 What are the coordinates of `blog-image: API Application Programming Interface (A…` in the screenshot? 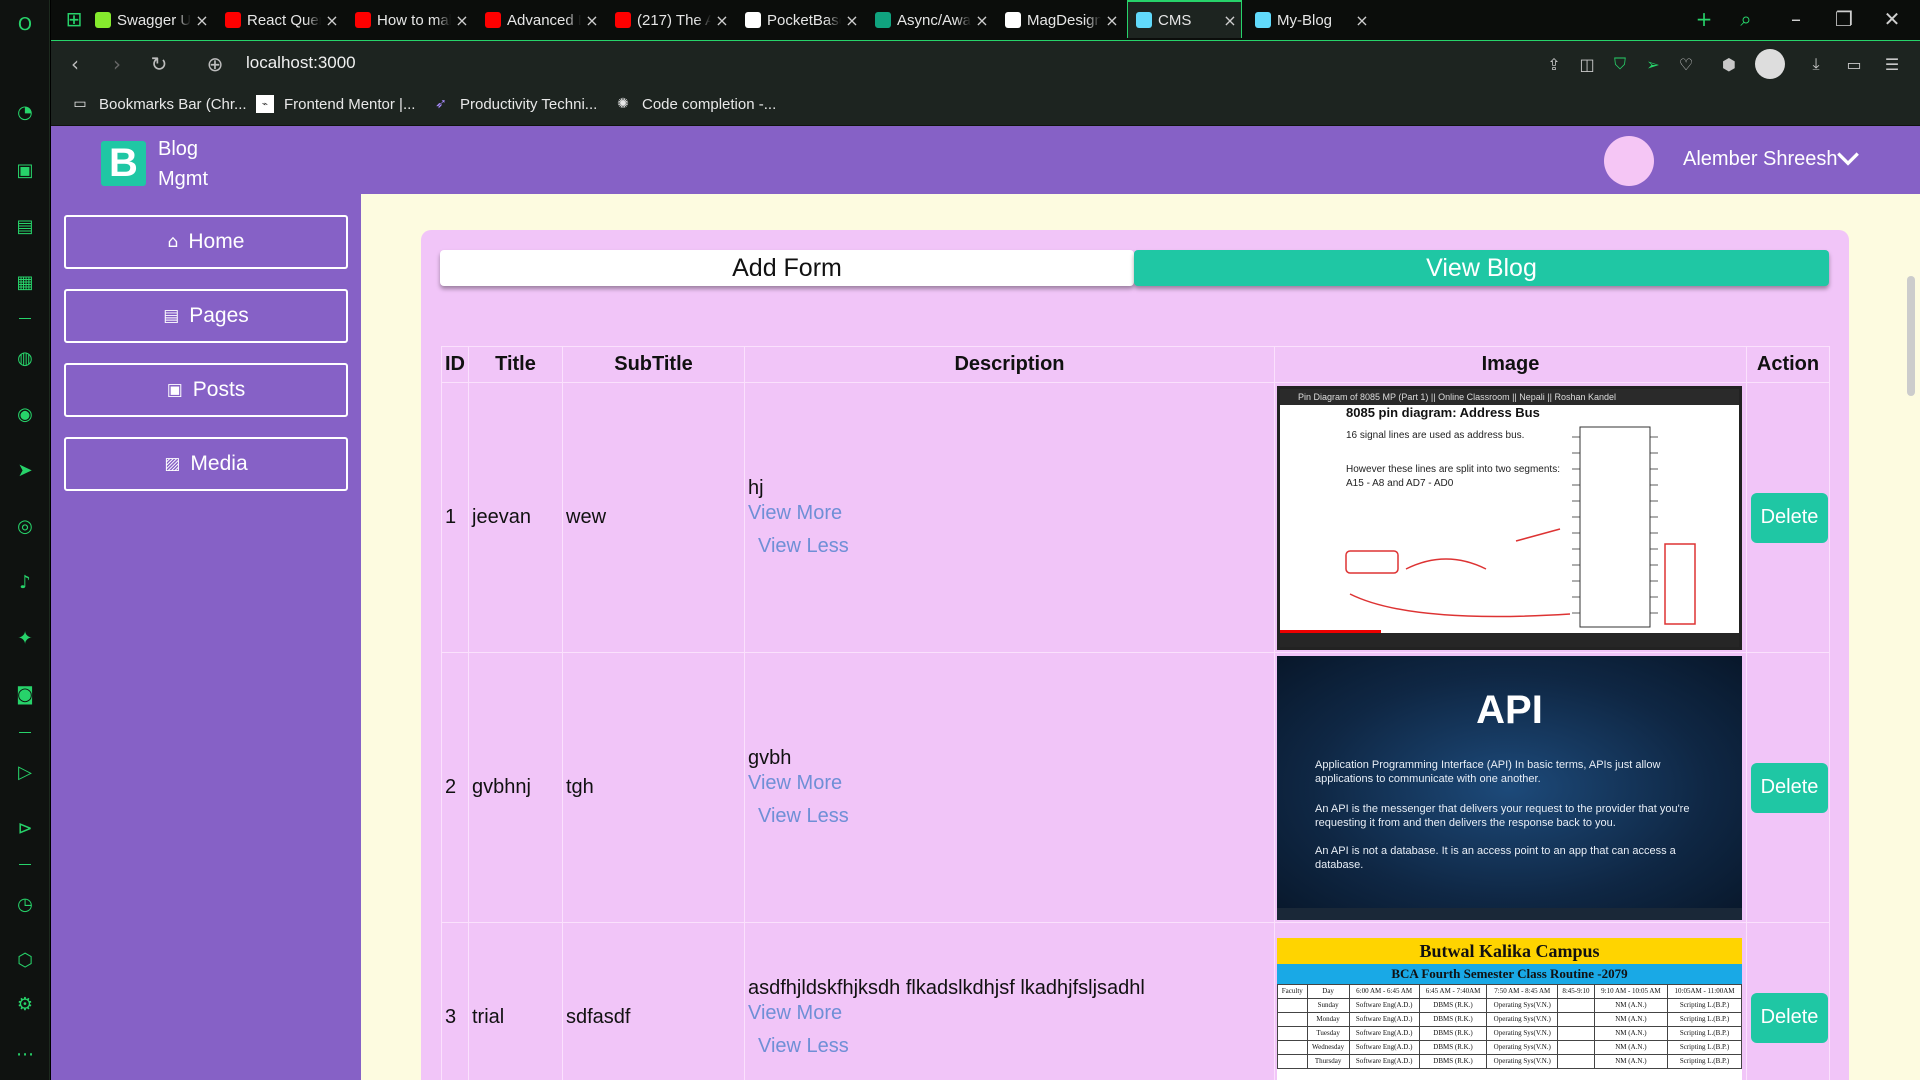 It's located at (1509, 787).